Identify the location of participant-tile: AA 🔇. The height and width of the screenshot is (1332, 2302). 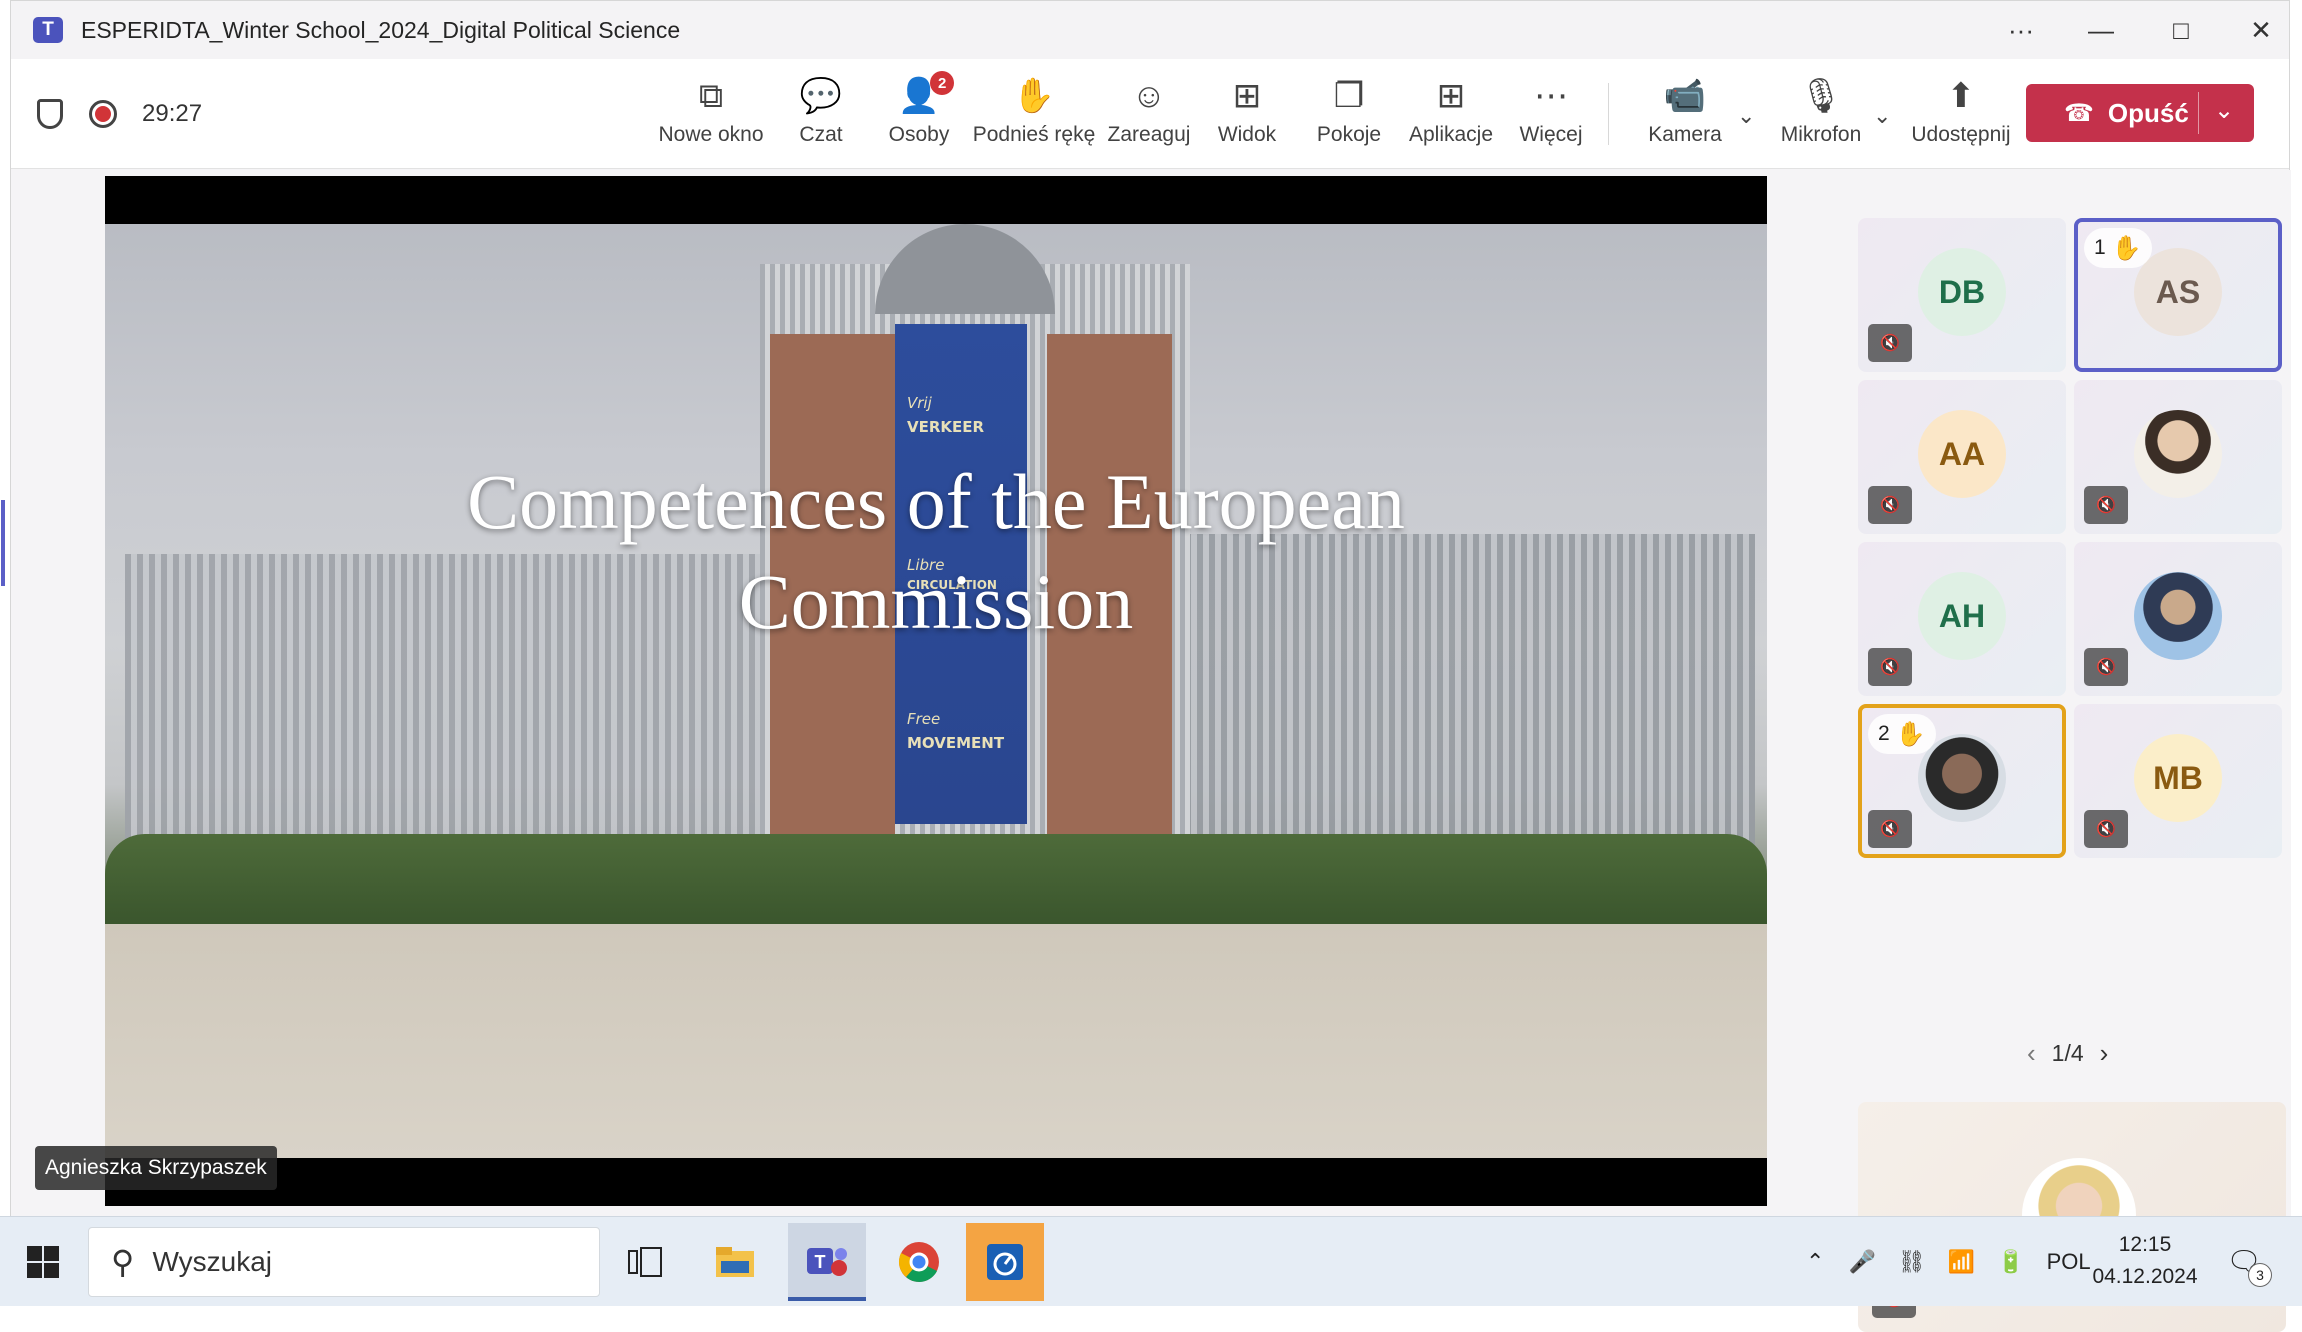
(1962, 457).